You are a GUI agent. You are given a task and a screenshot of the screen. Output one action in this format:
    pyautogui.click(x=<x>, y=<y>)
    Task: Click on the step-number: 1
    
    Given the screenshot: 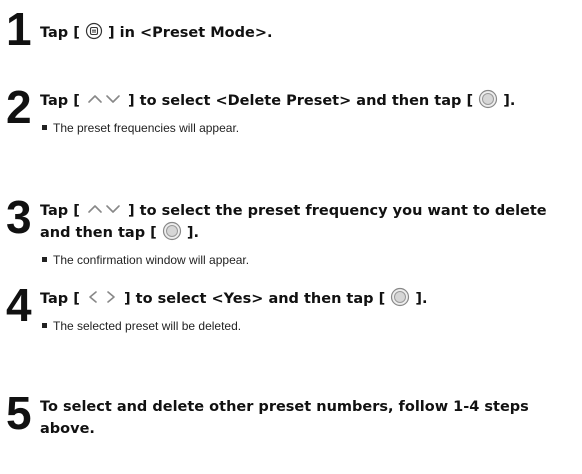 What is the action you would take?
    pyautogui.click(x=19, y=29)
    